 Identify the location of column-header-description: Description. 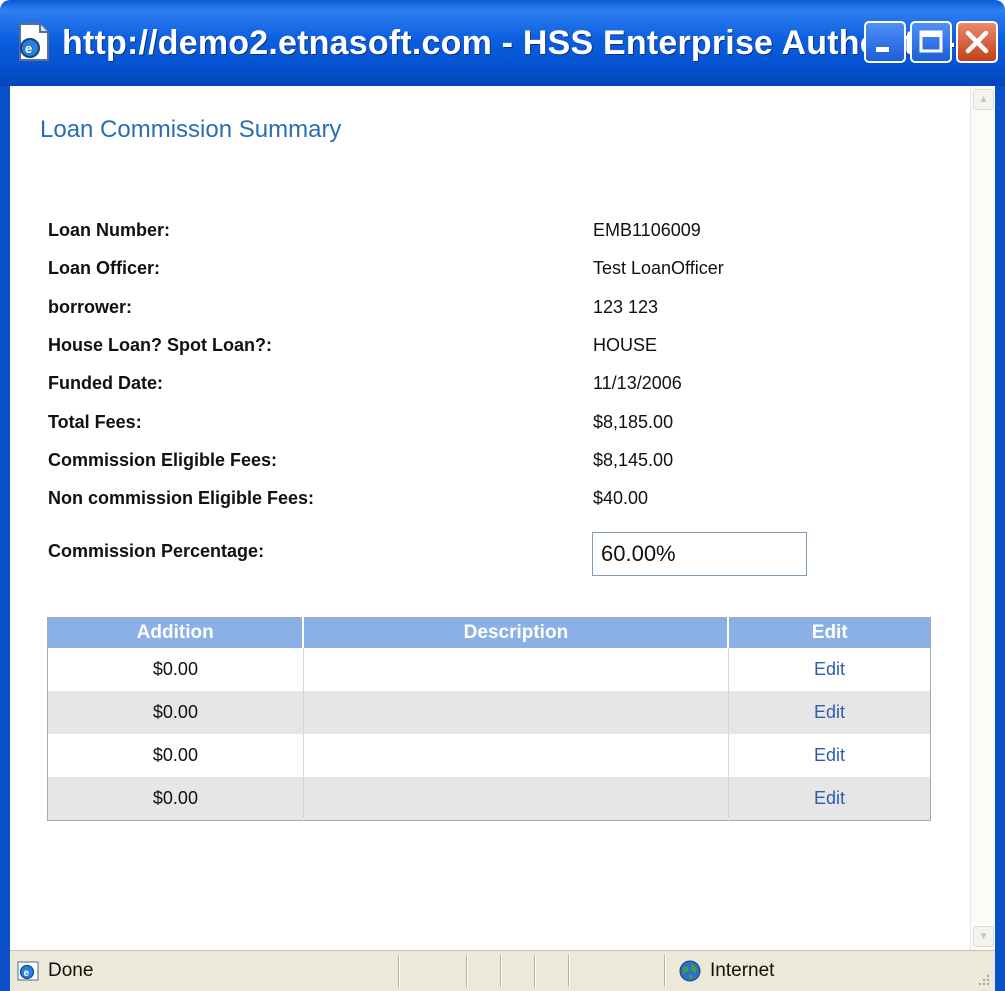
(516, 632).